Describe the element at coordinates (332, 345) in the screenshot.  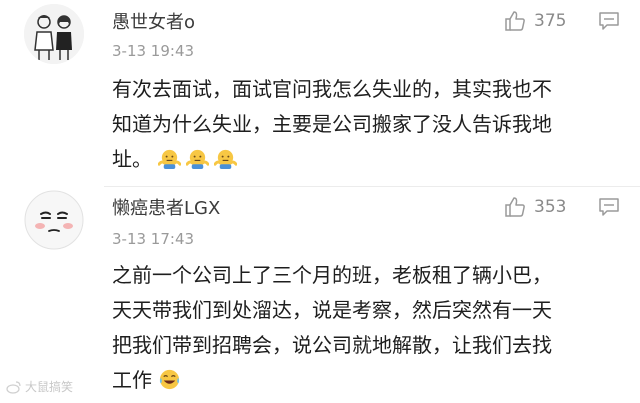
I see `comment-line: 把我们带到招聘会，说公司就地解散，让我们去找` at that location.